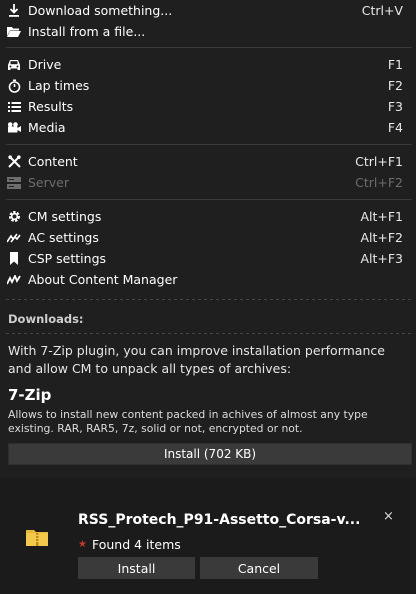 This screenshot has width=416, height=594. What do you see at coordinates (395, 127) in the screenshot?
I see `shortcut-label: F4` at bounding box center [395, 127].